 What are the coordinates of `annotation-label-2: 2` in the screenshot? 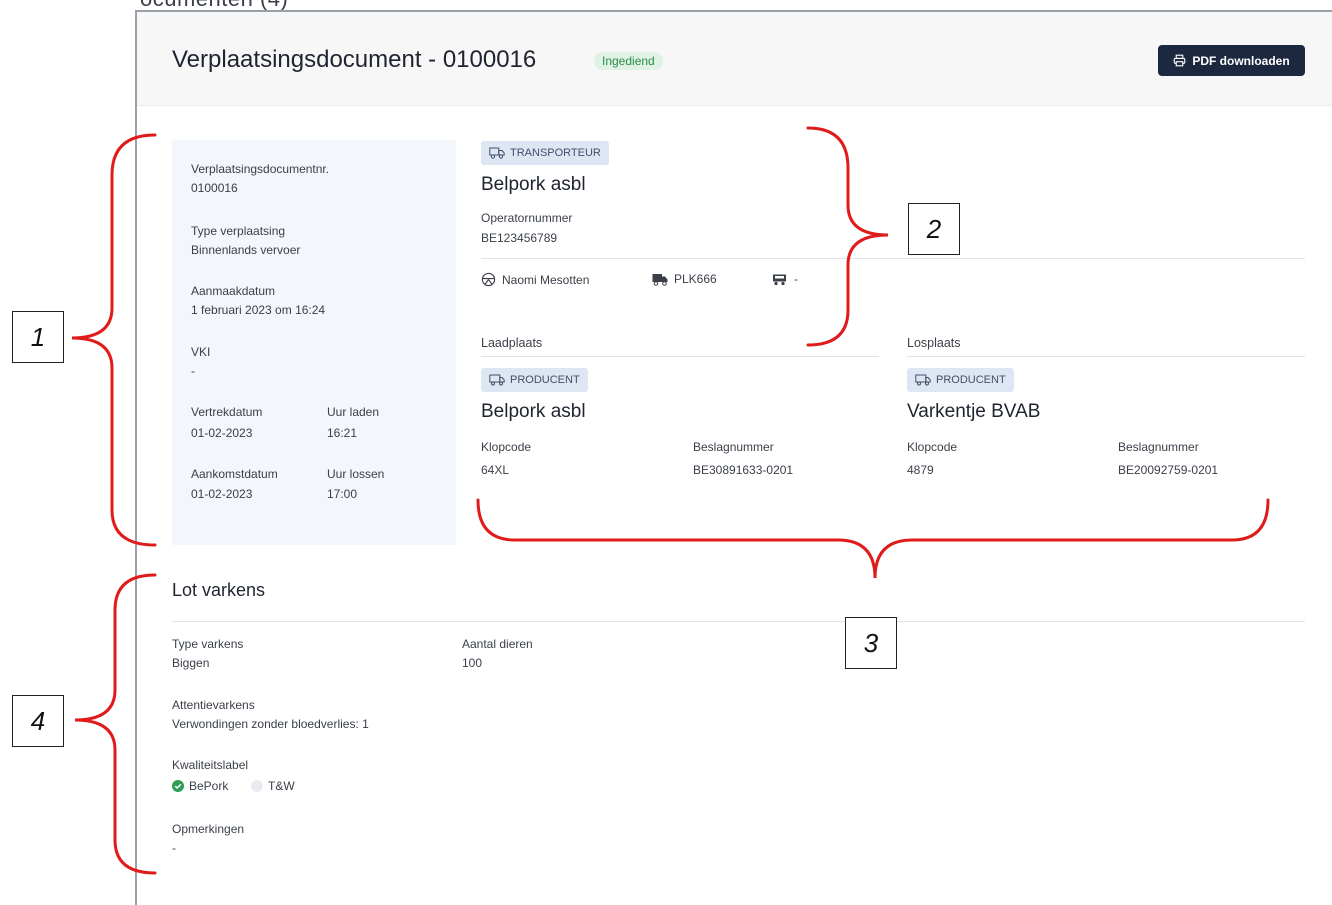 It's located at (934, 229).